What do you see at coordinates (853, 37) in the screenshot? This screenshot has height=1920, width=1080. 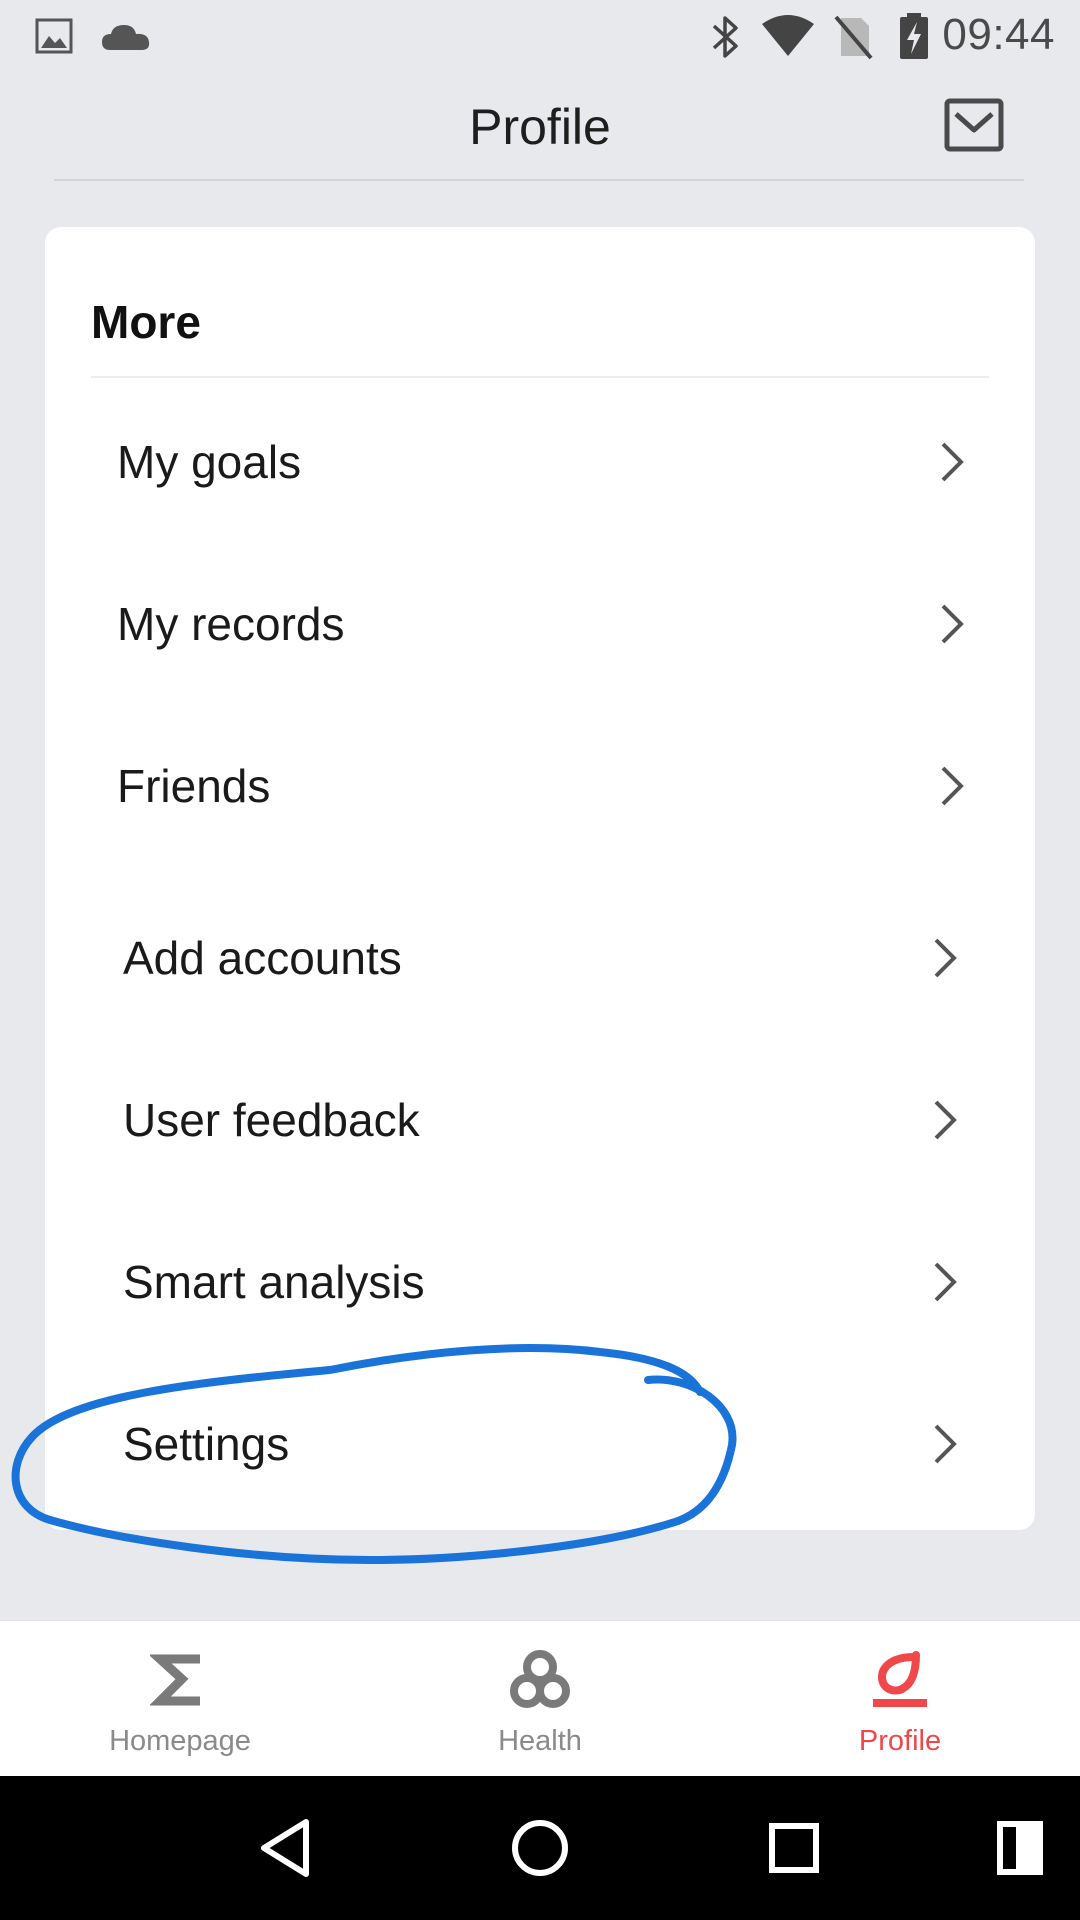 I see `no-sim-icon` at bounding box center [853, 37].